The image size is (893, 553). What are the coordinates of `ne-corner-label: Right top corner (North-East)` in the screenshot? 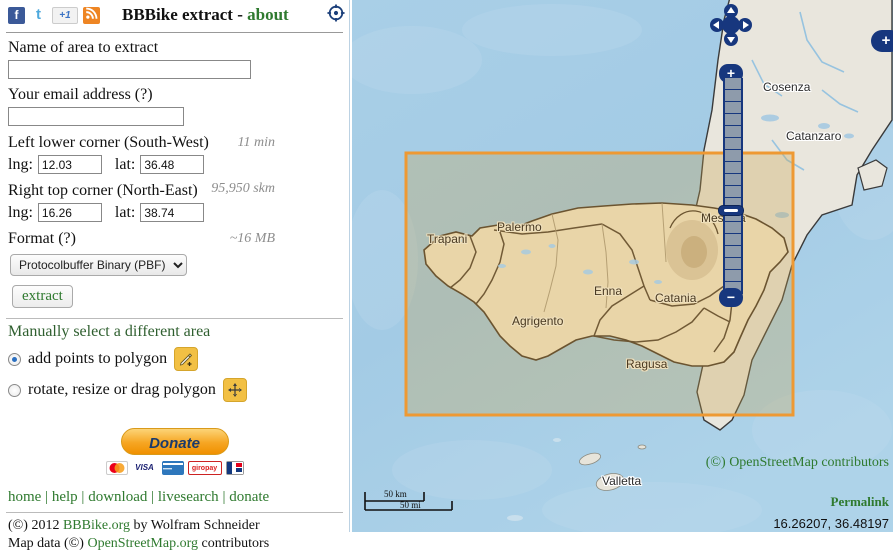 It's located at (103, 190).